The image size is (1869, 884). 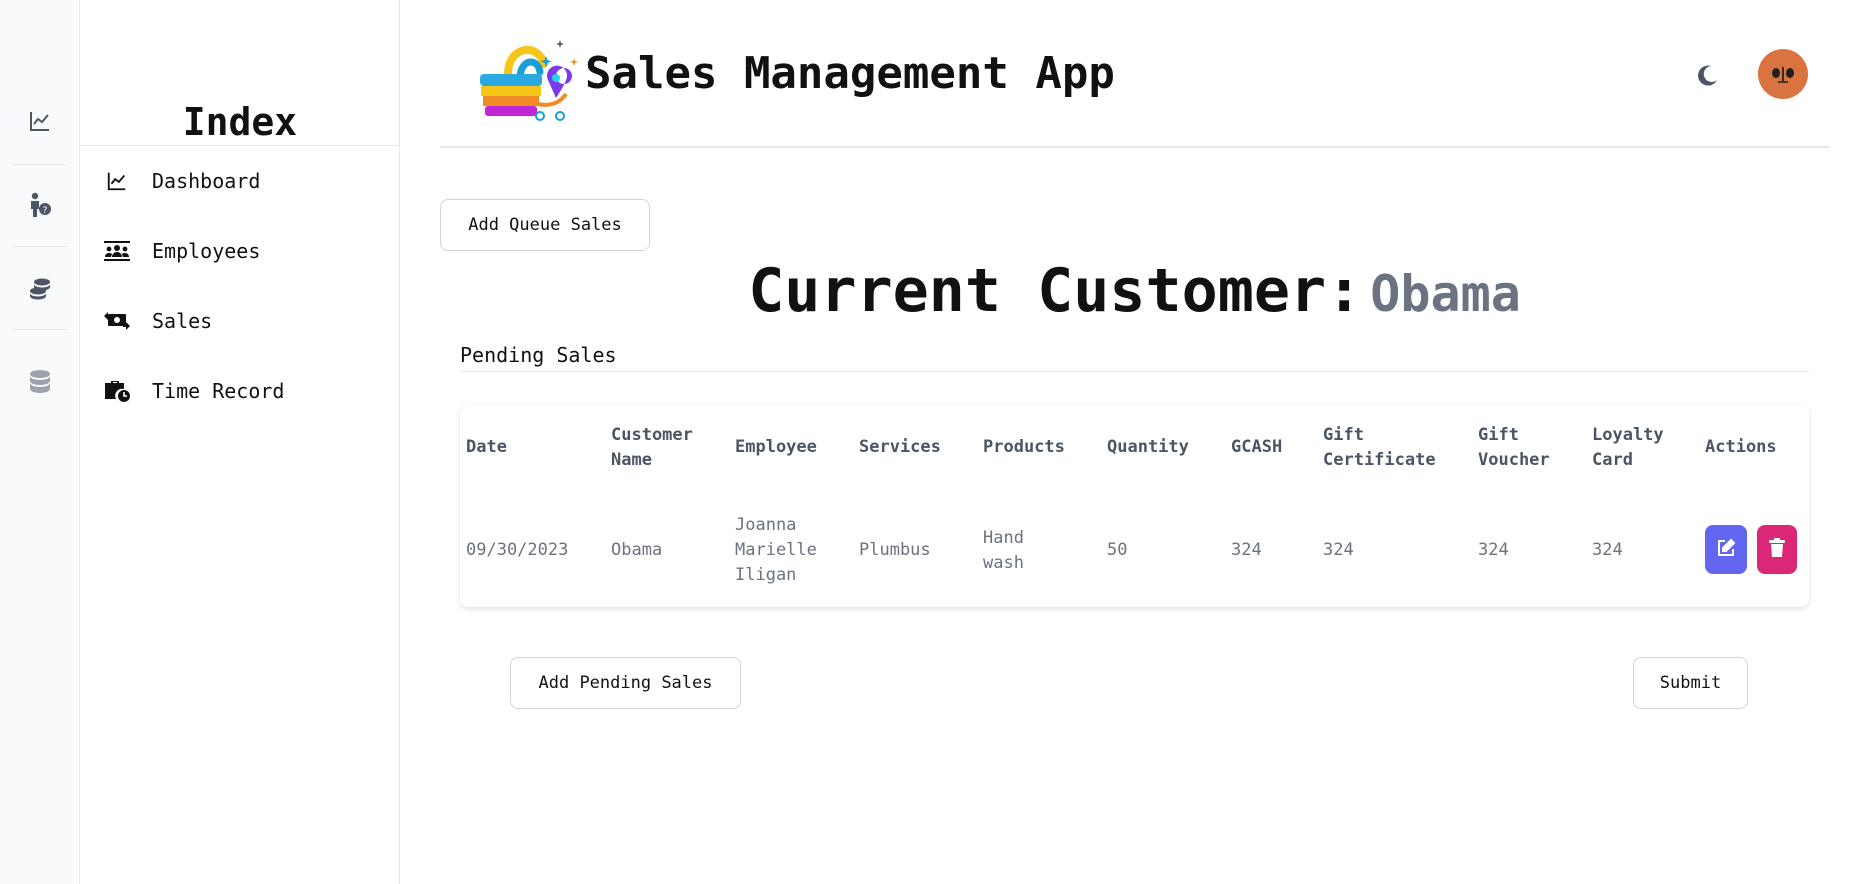 What do you see at coordinates (206, 181) in the screenshot?
I see `sidebar-item-label: Dashboard` at bounding box center [206, 181].